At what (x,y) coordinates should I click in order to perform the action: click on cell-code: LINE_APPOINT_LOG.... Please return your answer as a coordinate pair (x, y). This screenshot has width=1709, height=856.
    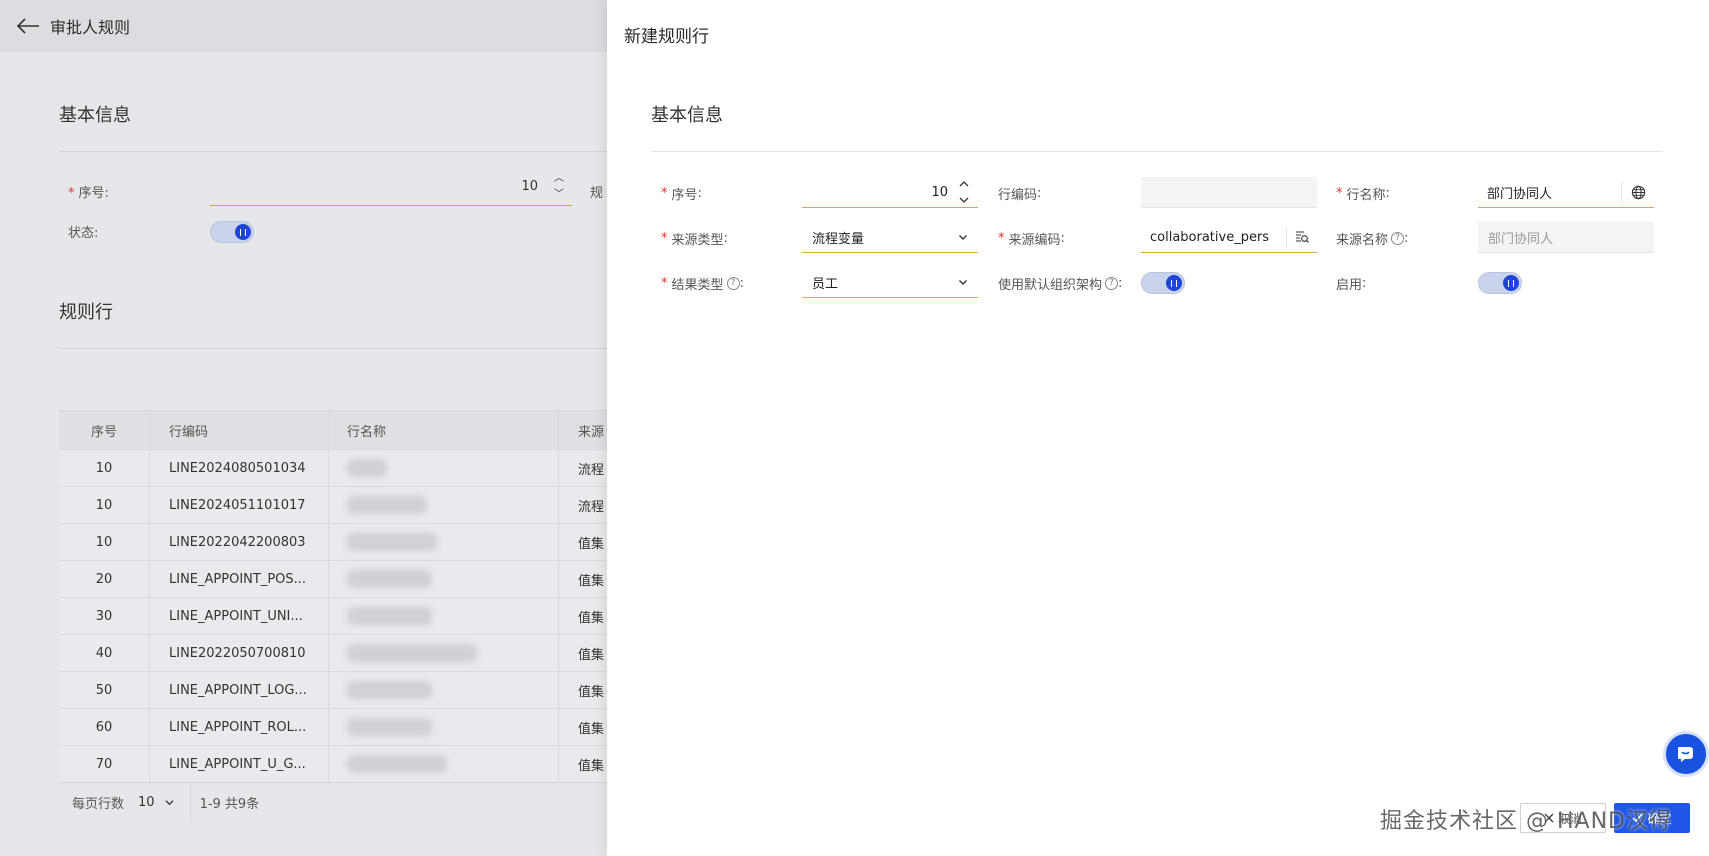
    Looking at the image, I should click on (239, 690).